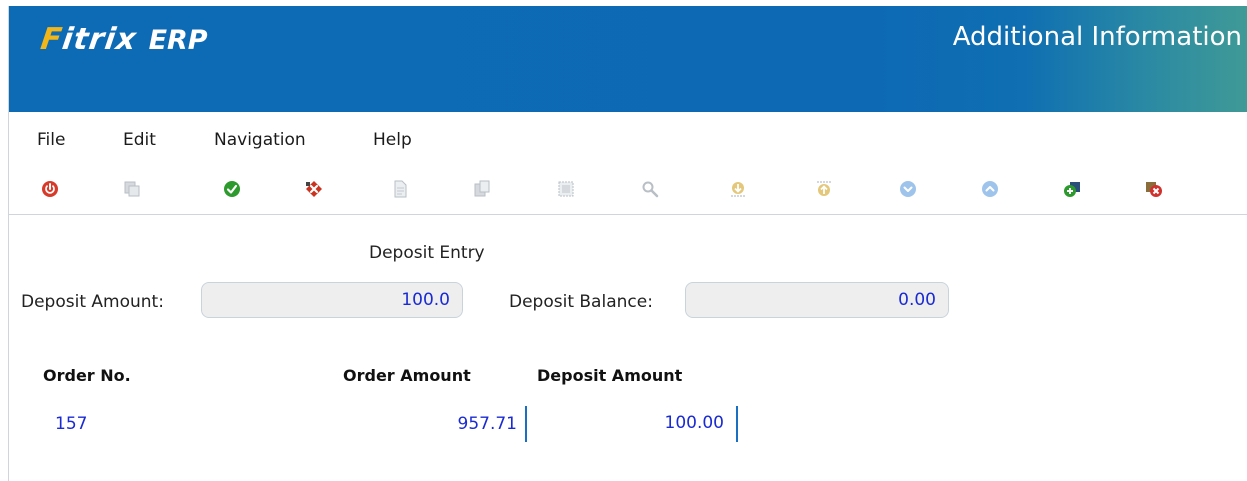 The height and width of the screenshot is (481, 1247). I want to click on menu-edit: Edit, so click(139, 140).